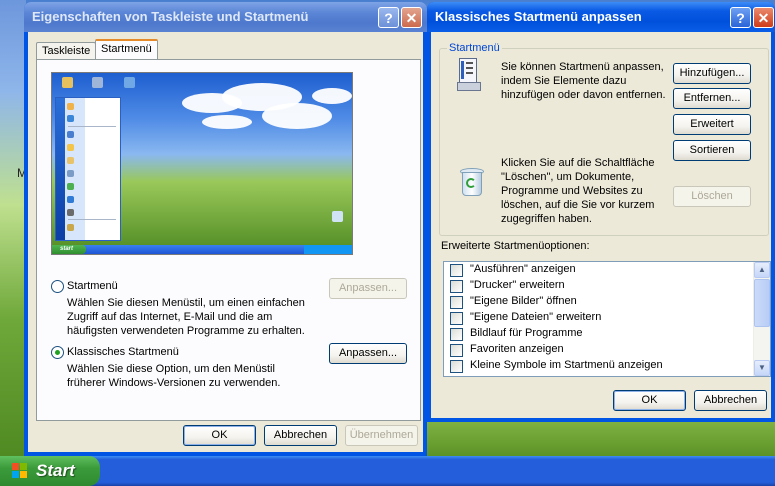 The image size is (775, 486). I want to click on title-bar: Klassisches Startmenü anpassen ? ✕, so click(601, 17).